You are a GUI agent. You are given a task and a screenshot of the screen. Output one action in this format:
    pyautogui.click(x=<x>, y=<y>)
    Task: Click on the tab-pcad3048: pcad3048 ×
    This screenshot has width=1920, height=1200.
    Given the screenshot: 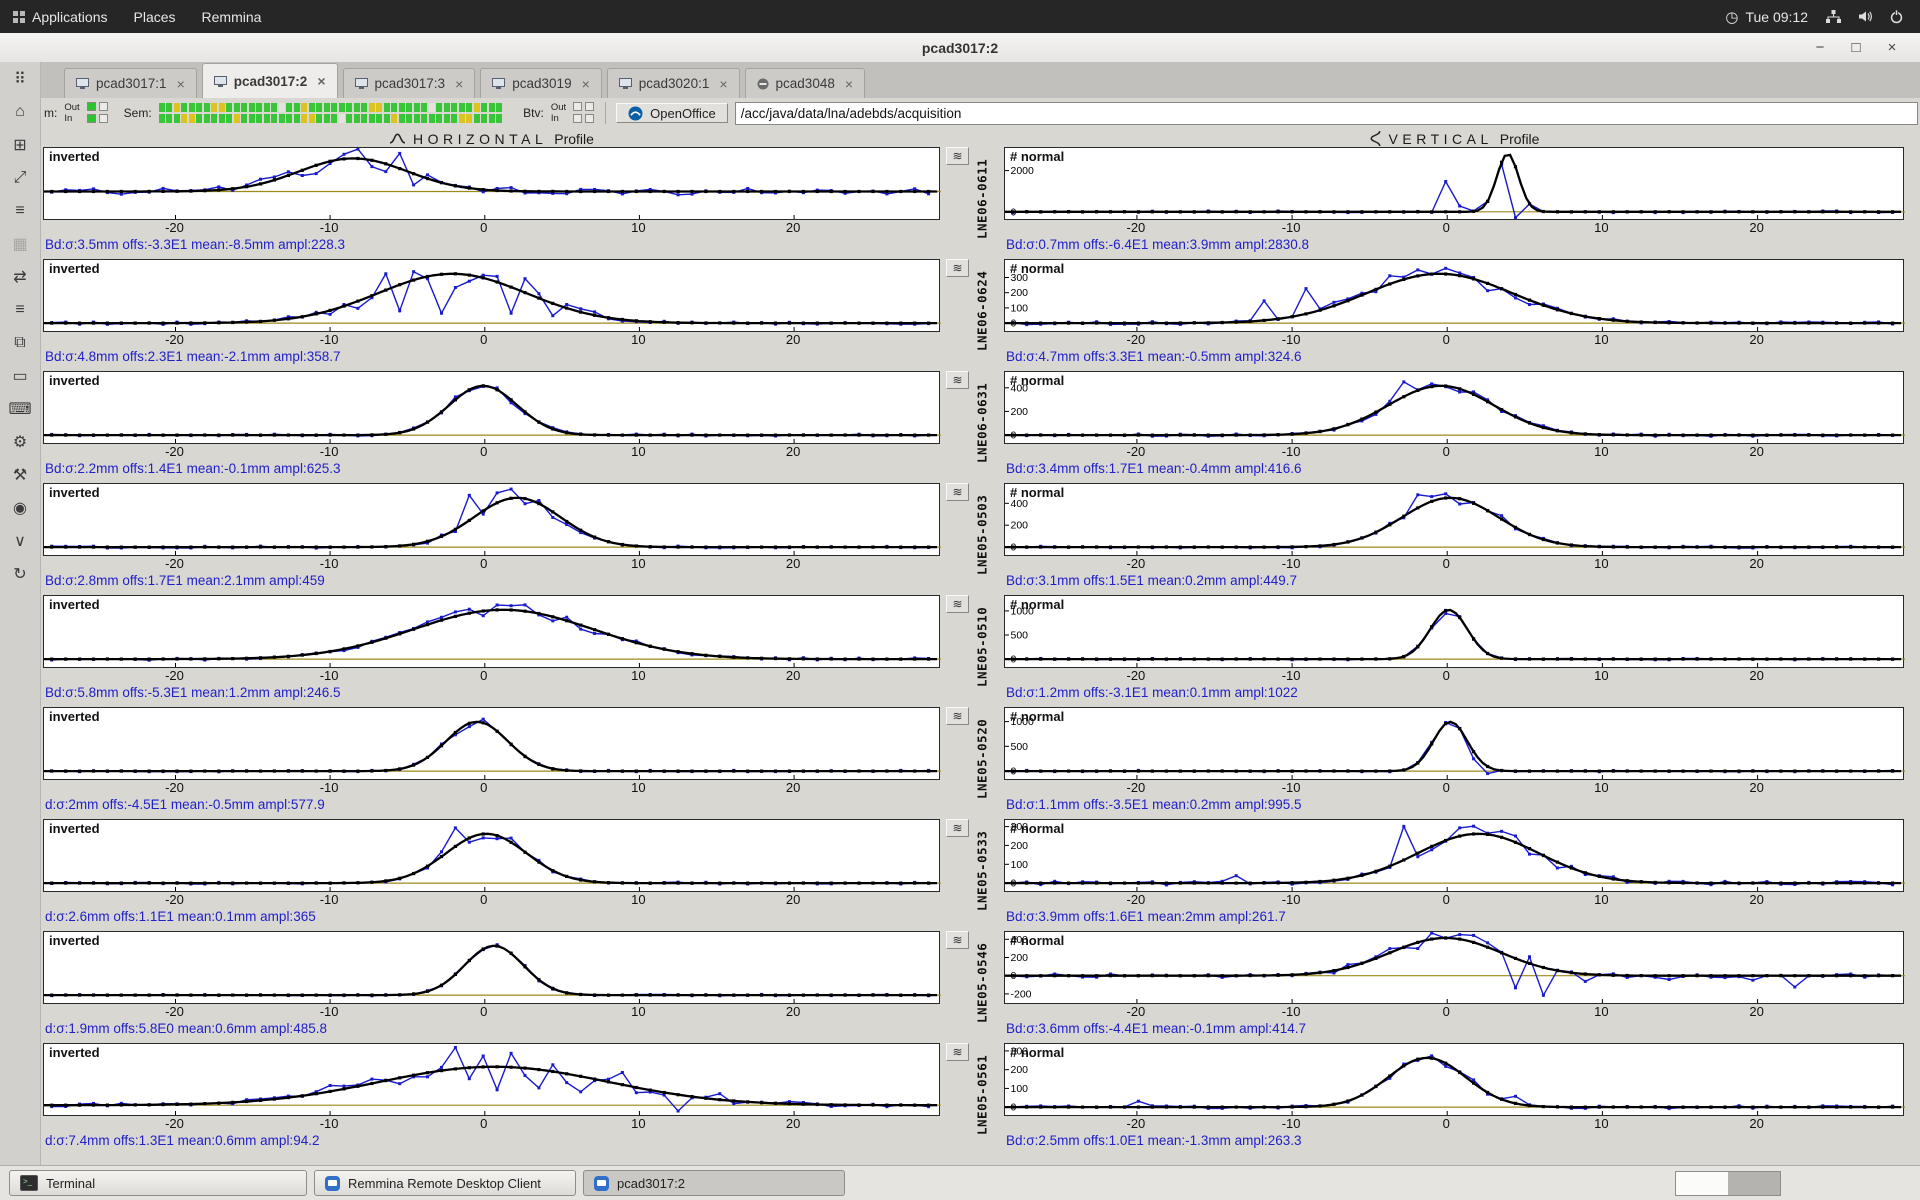 What is the action you would take?
    pyautogui.click(x=805, y=83)
    